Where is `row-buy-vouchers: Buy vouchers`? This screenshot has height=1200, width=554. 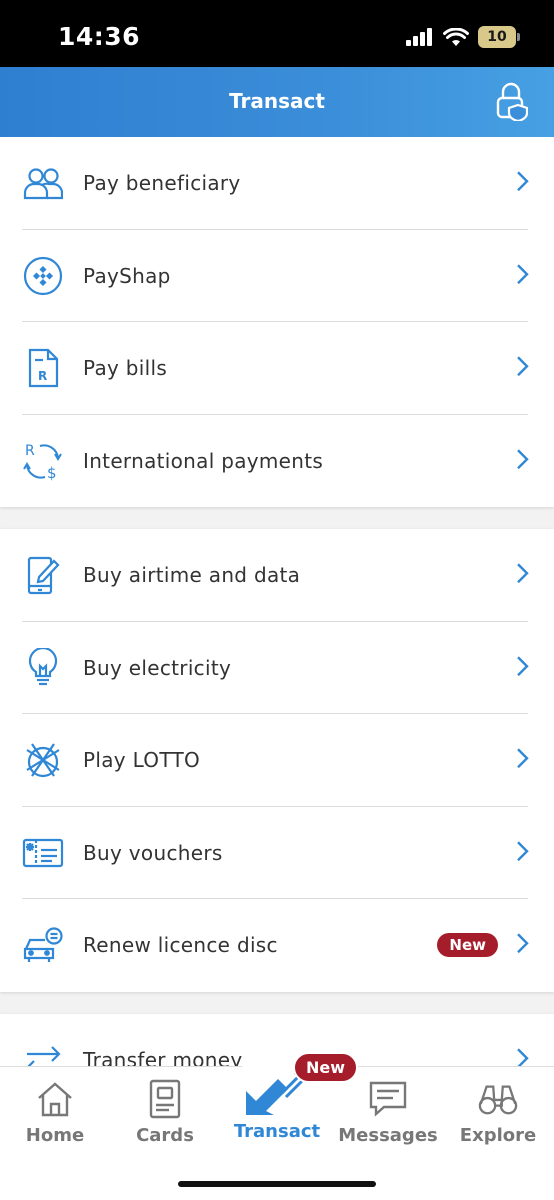 row-buy-vouchers: Buy vouchers is located at coordinates (277, 853).